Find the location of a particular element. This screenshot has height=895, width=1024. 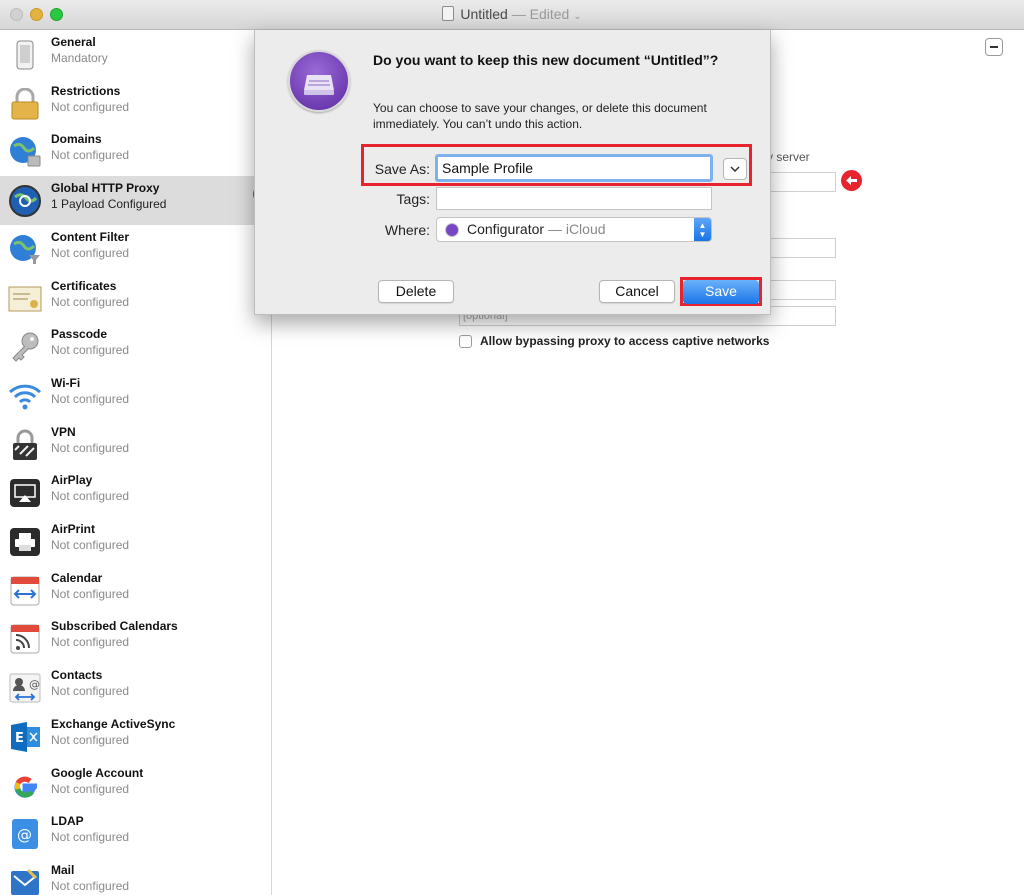

subscribed-calendar-icon is located at coordinates (25, 639).